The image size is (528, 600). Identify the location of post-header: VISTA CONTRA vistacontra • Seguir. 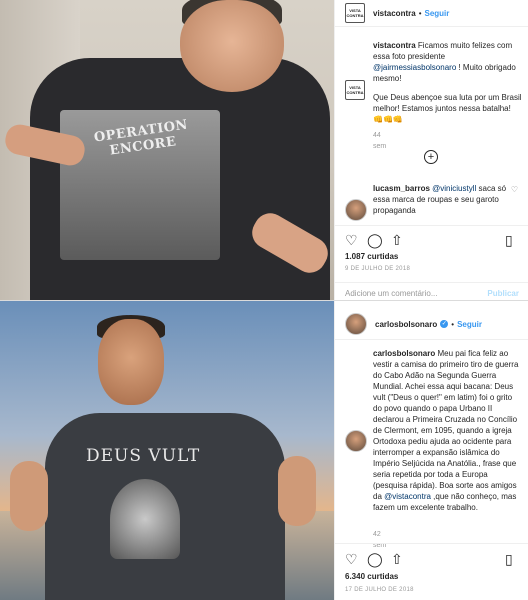
(431, 13).